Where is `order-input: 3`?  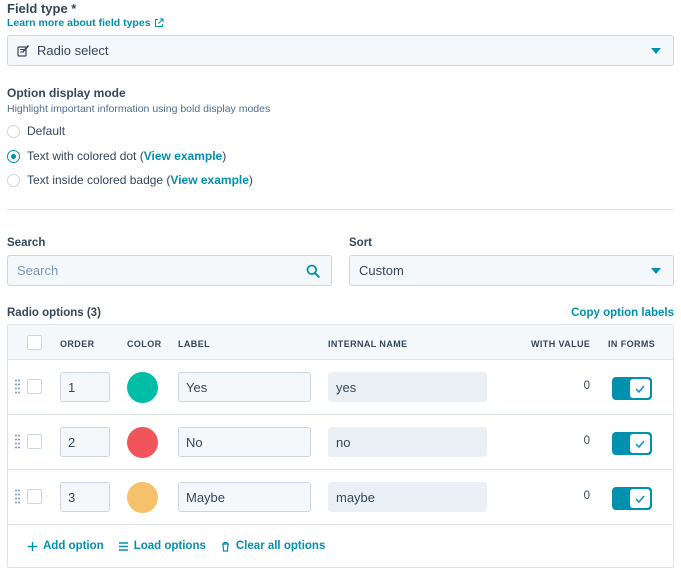 order-input: 3 is located at coordinates (85, 497).